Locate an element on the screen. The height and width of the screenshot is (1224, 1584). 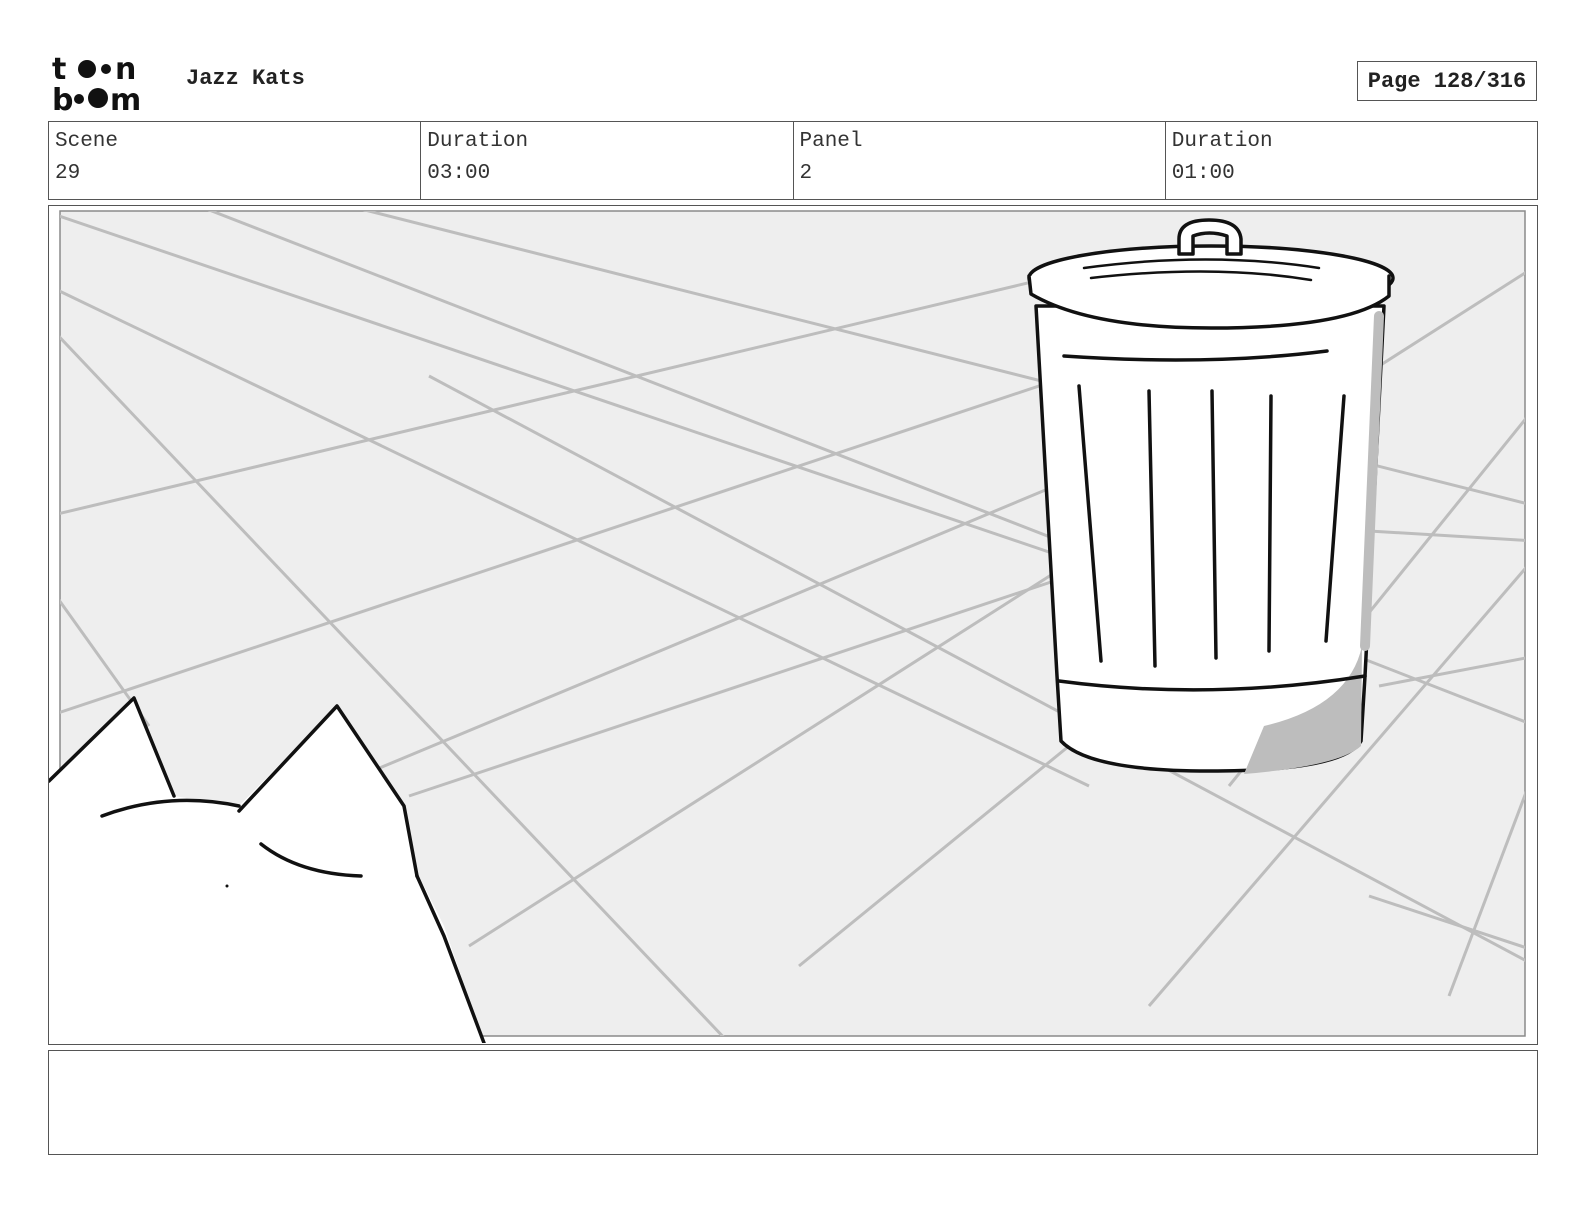
scene-duration-cell: Duration 03:00 is located at coordinates (606, 160).